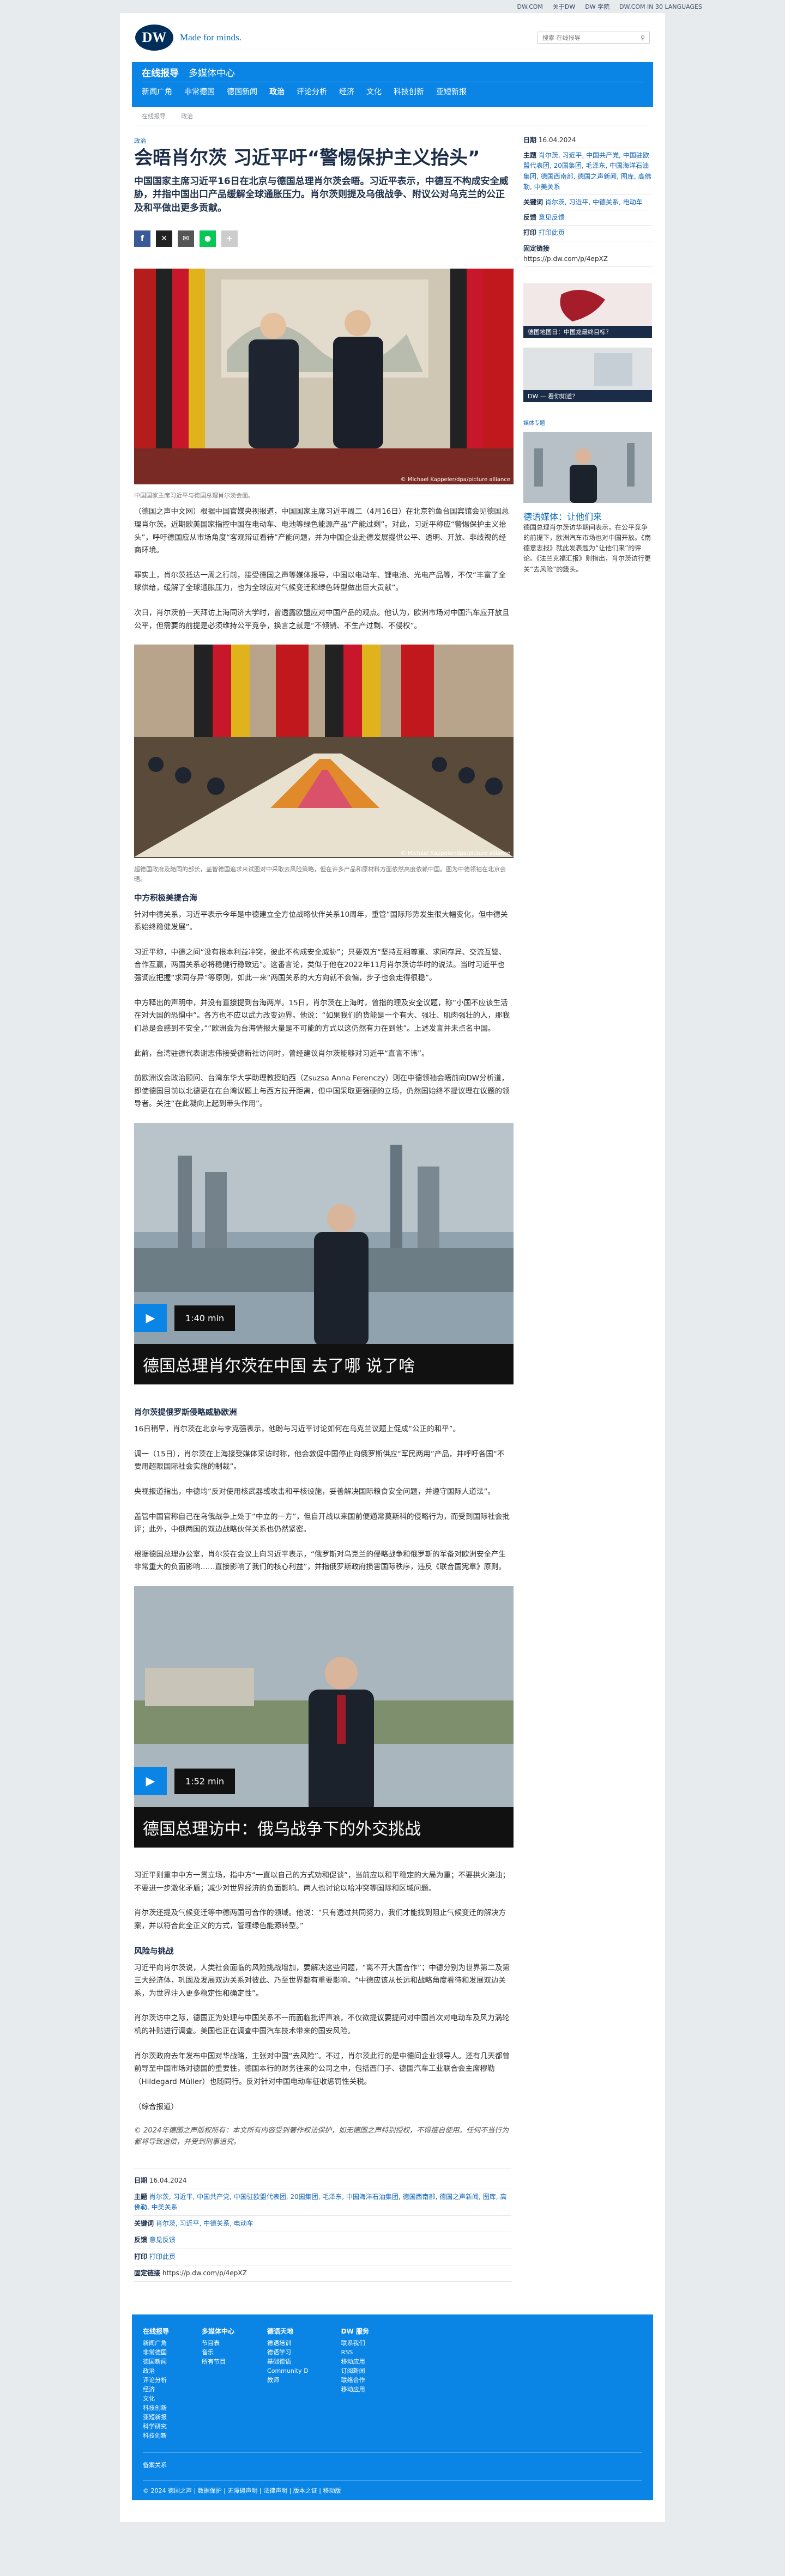 The image size is (785, 2576). What do you see at coordinates (156, 2332) in the screenshot?
I see `footer-heading: 在线报导` at bounding box center [156, 2332].